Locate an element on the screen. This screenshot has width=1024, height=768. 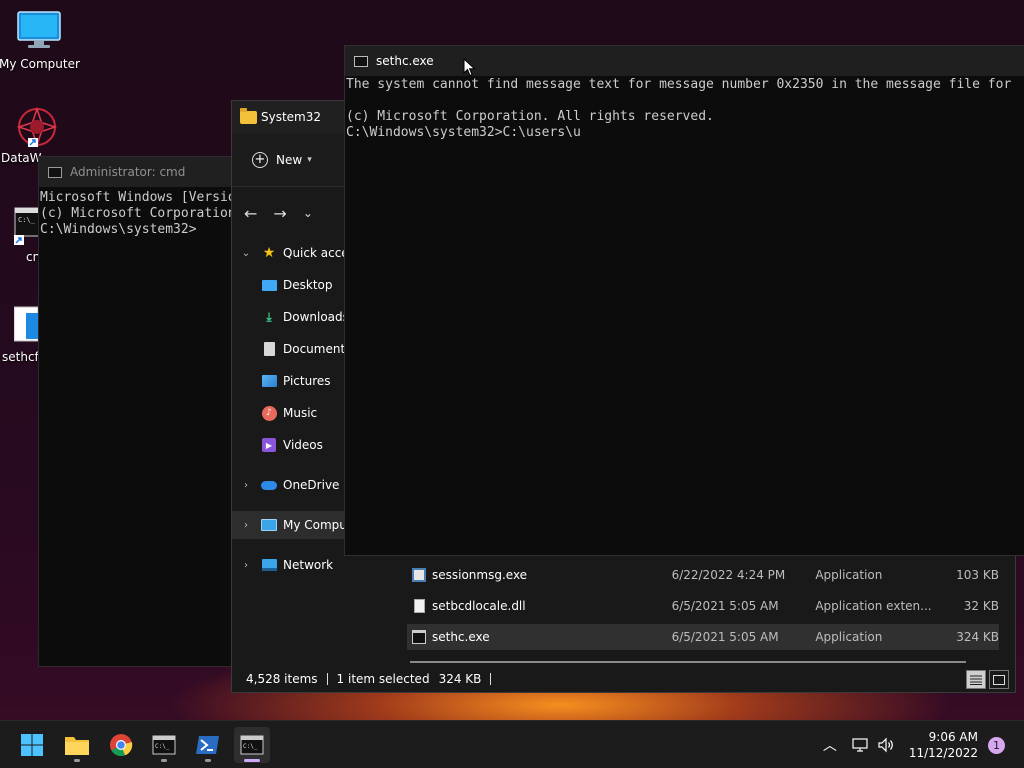
file-name: sessionmsg.exe is located at coordinates (479, 575).